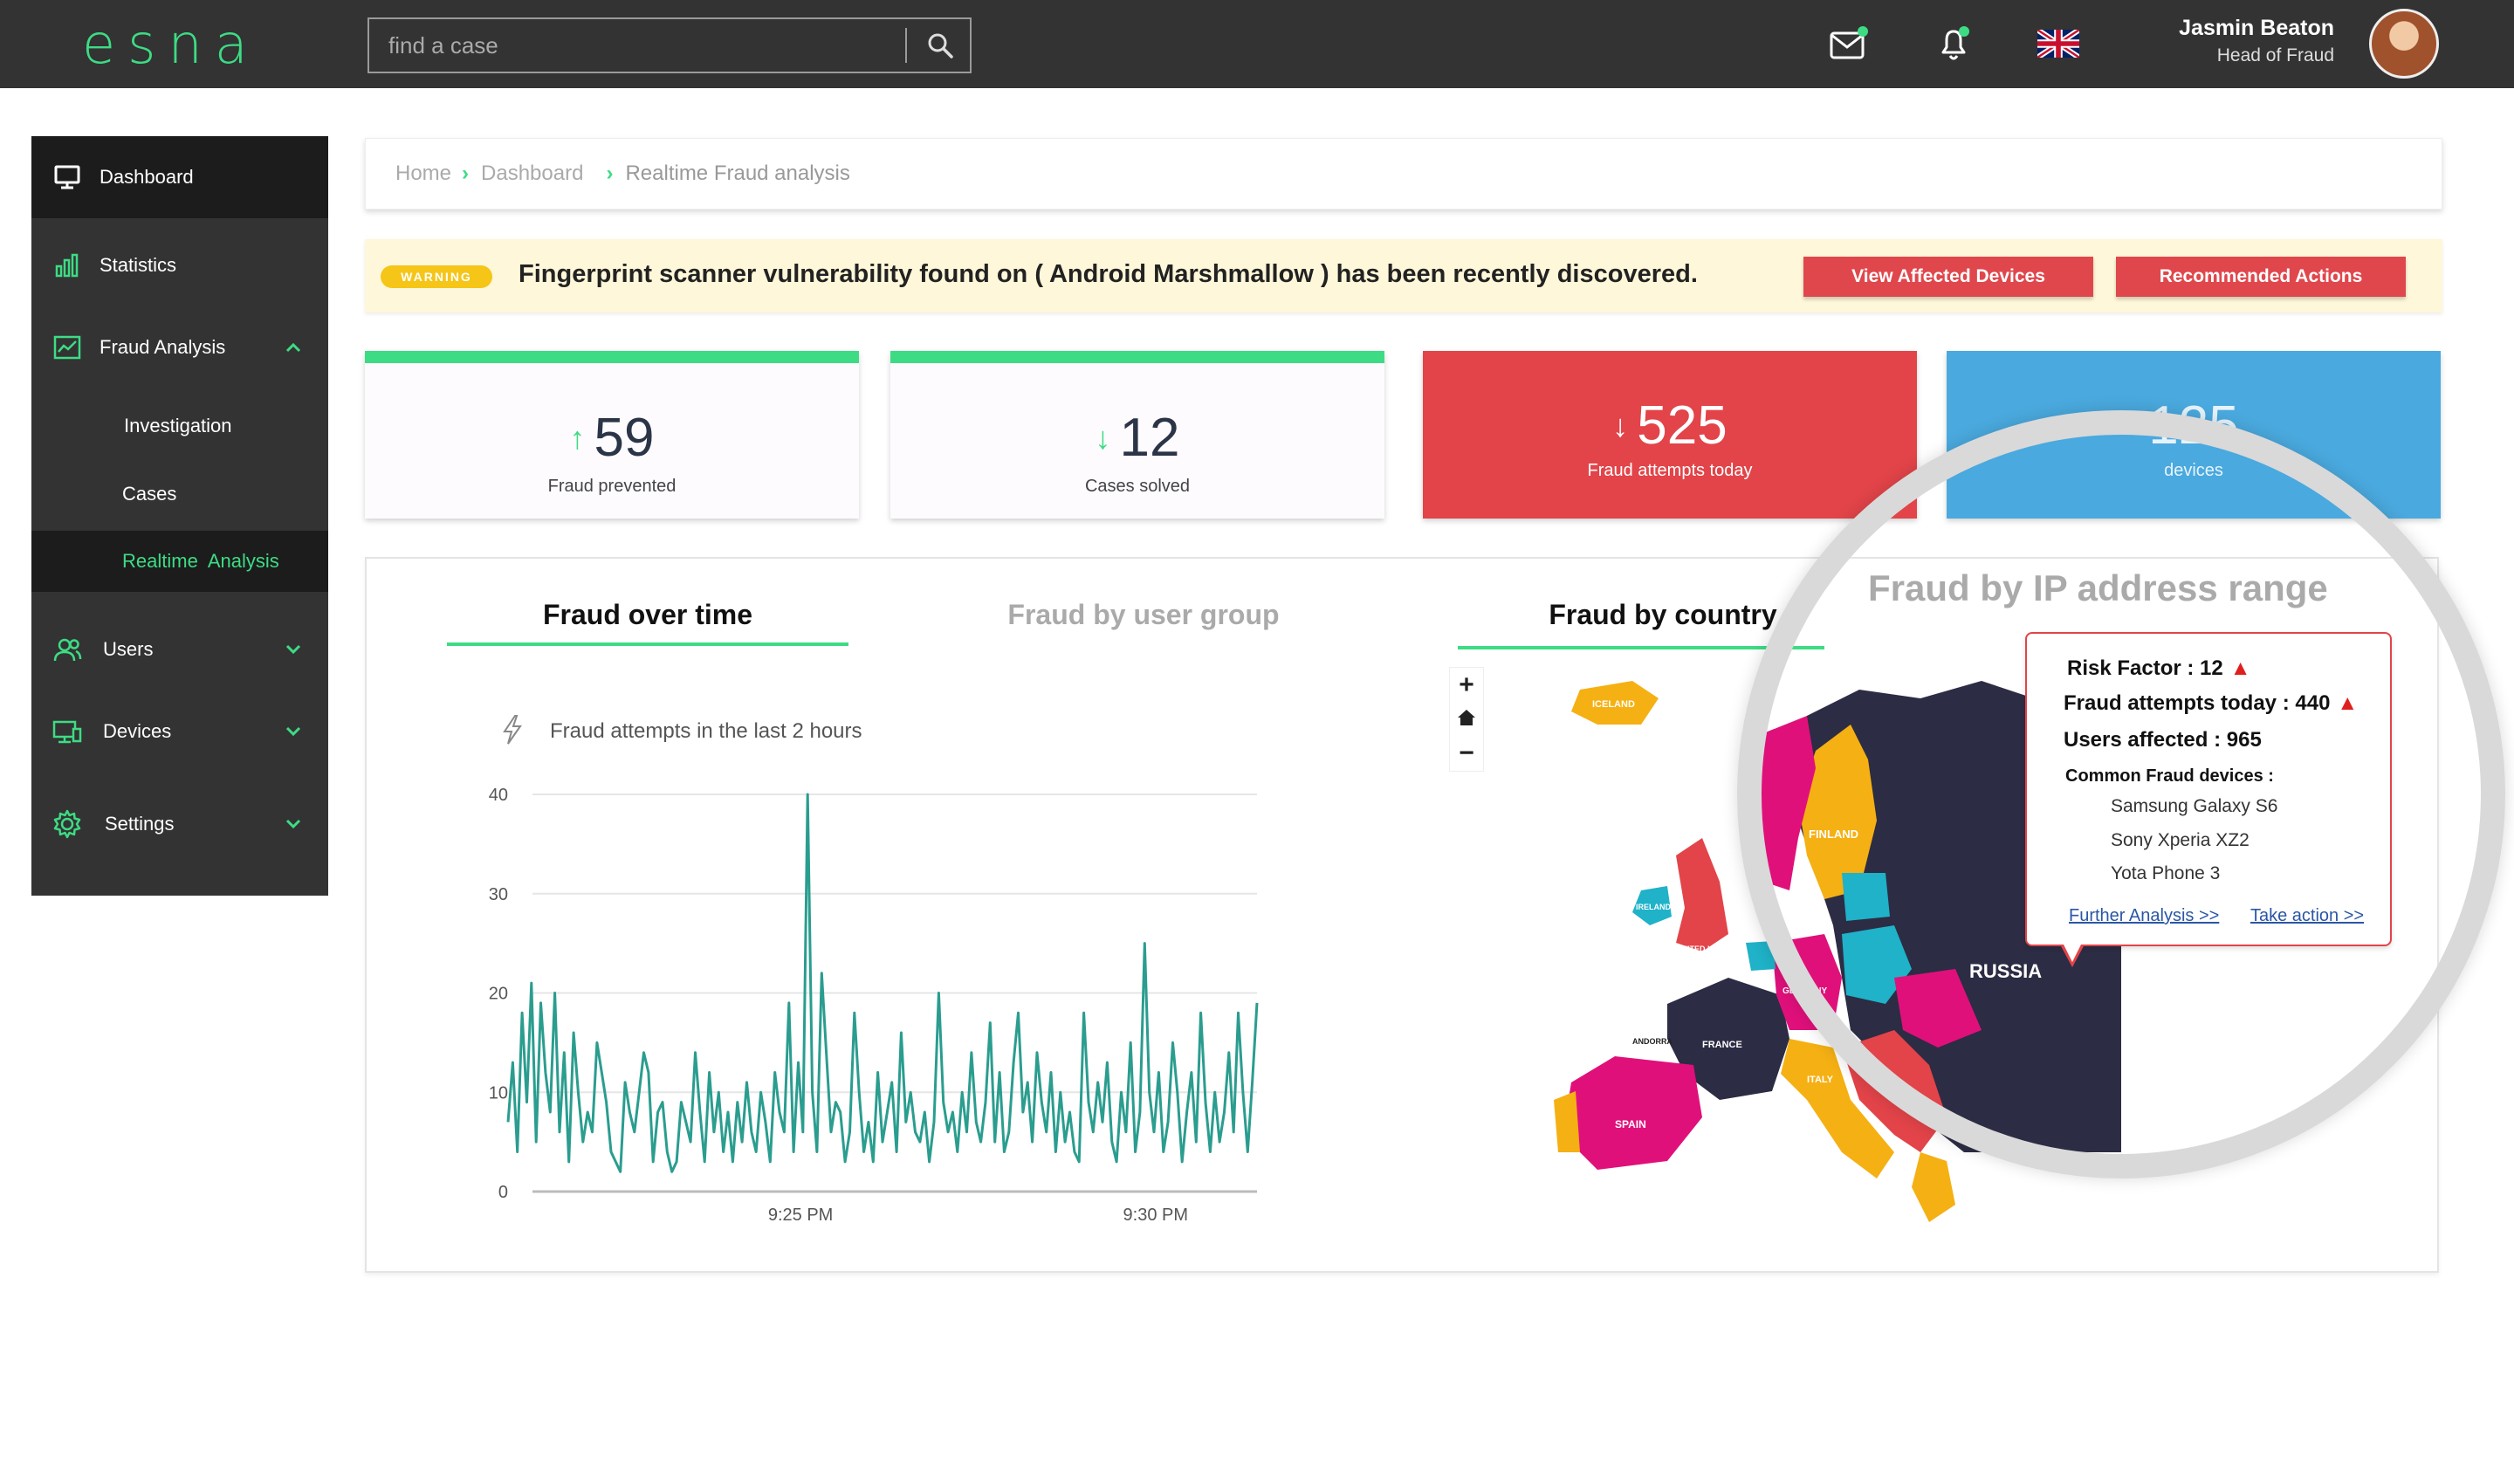  I want to click on avatar, so click(2404, 44).